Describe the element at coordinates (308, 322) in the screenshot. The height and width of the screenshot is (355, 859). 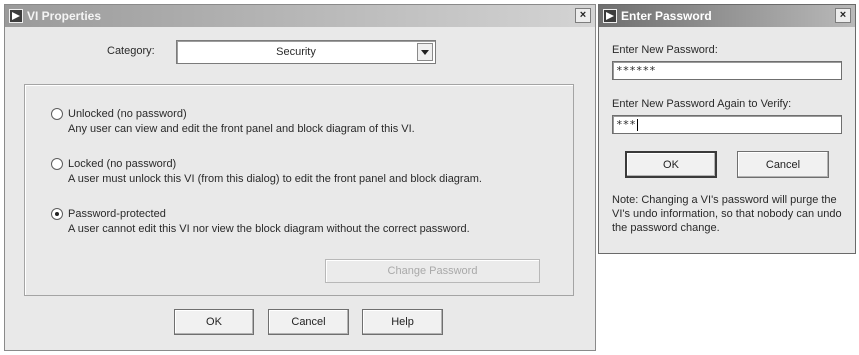
I see `cancel-button: Cancel` at that location.